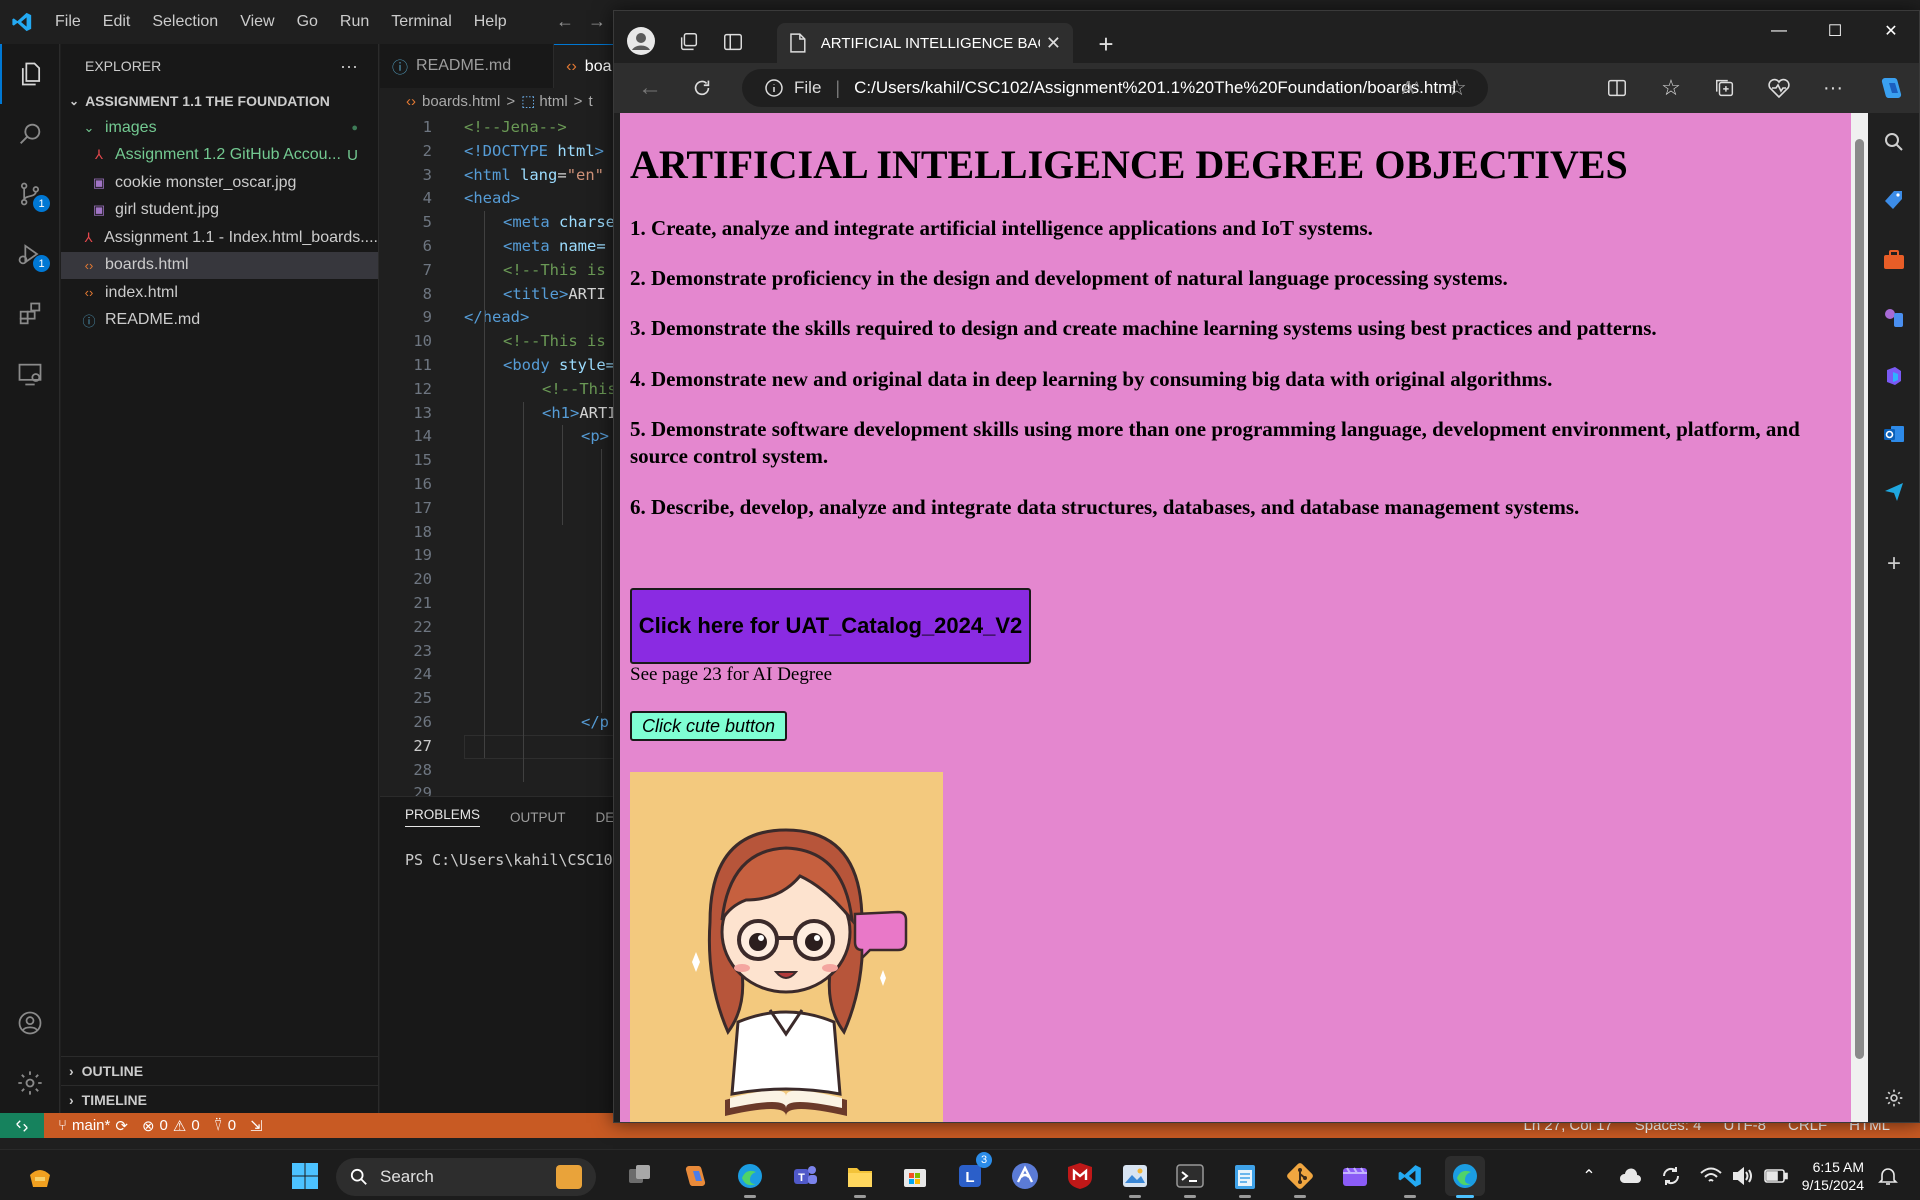 This screenshot has height=1200, width=1920. I want to click on outline-section: › OUTLINE, so click(219, 1071).